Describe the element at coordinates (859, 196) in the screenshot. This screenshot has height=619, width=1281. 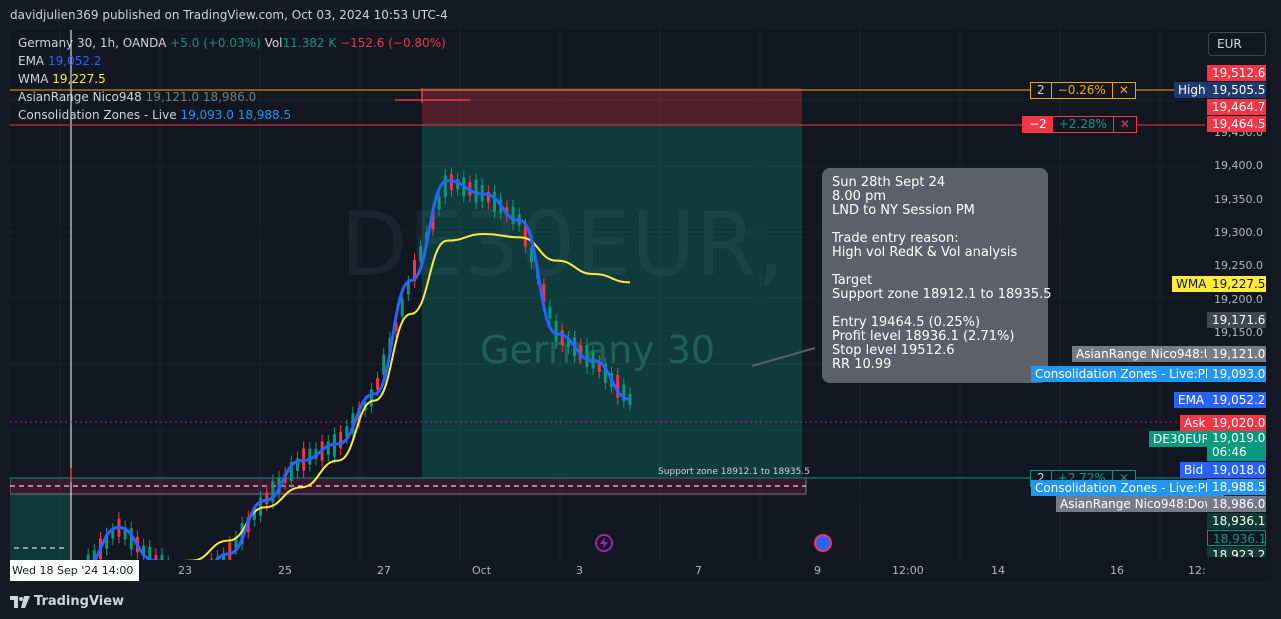
I see `note-line: 8.00 pm` at that location.